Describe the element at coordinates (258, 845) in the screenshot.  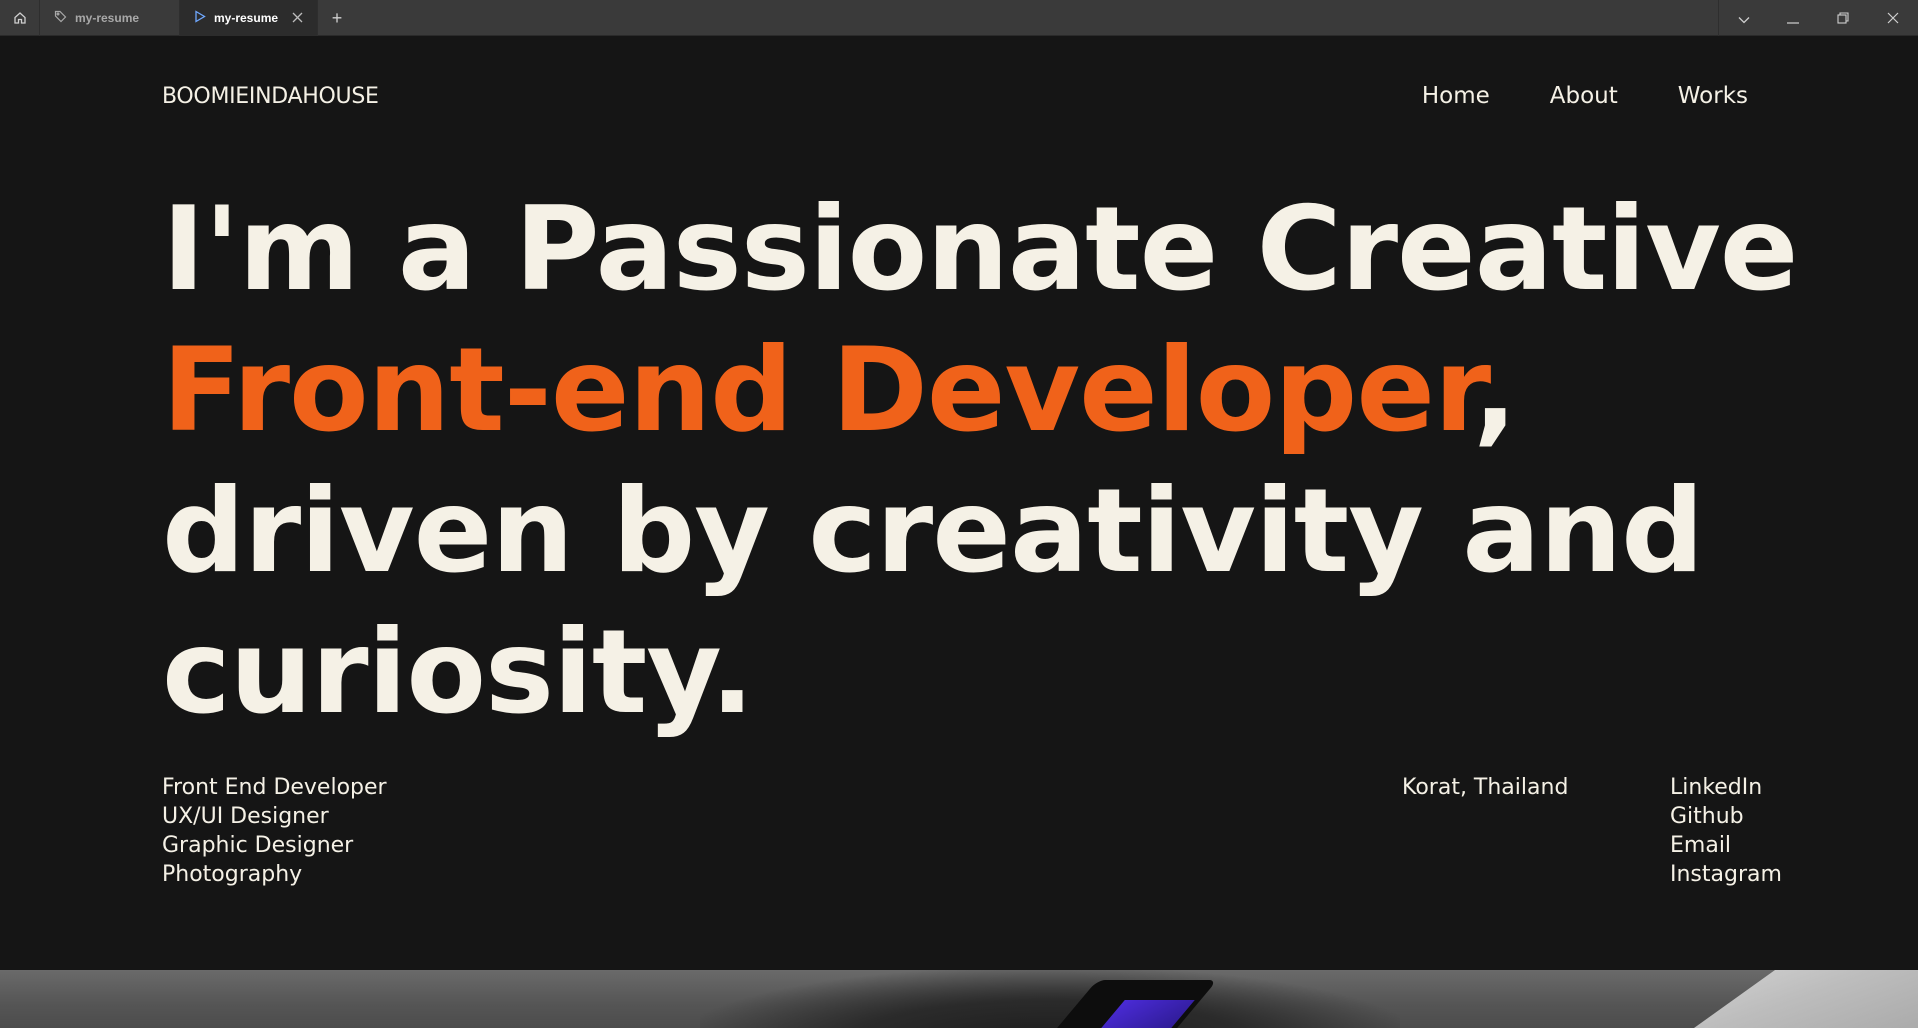
I see `role-item: Graphic Designer` at that location.